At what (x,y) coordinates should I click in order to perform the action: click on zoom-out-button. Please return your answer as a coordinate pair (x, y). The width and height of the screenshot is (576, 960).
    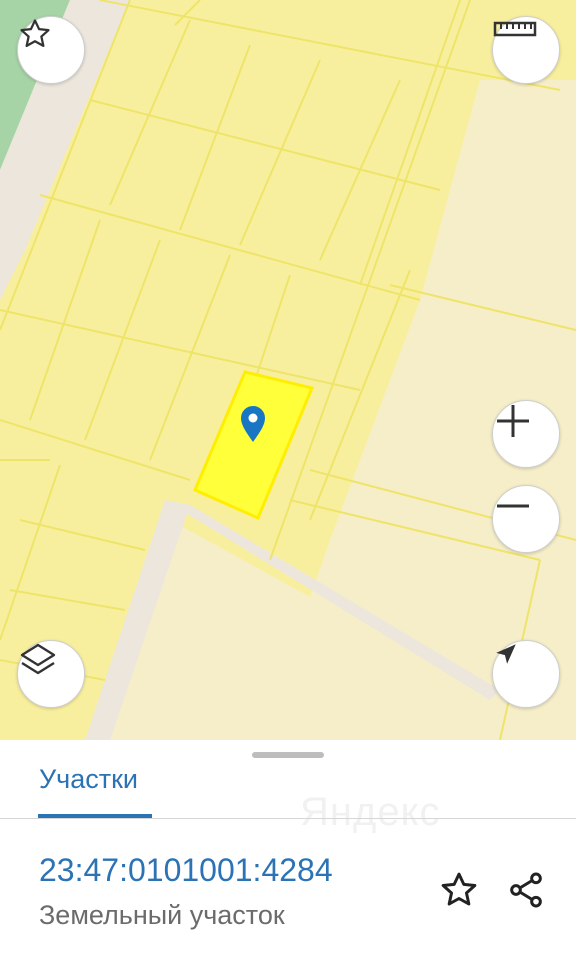
    Looking at the image, I should click on (526, 519).